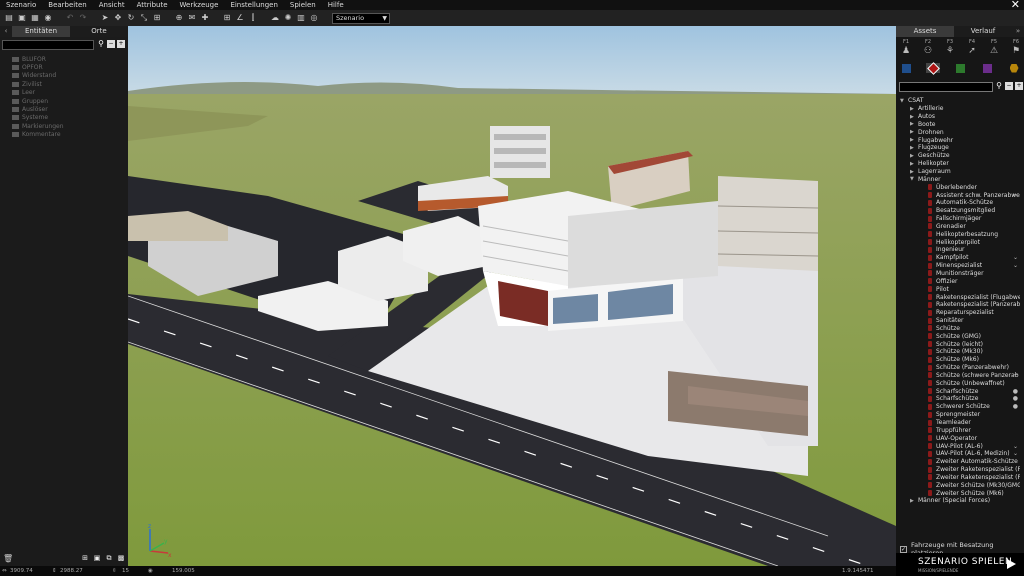 This screenshot has width=1024, height=576. What do you see at coordinates (960, 203) in the screenshot?
I see `asset-unit: Automatik-Schütze` at bounding box center [960, 203].